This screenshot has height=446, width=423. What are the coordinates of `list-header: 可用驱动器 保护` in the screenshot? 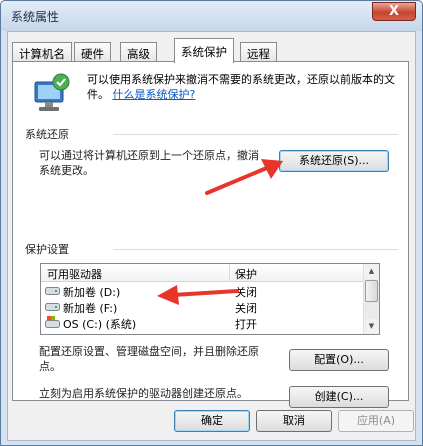 It's located at (203, 273).